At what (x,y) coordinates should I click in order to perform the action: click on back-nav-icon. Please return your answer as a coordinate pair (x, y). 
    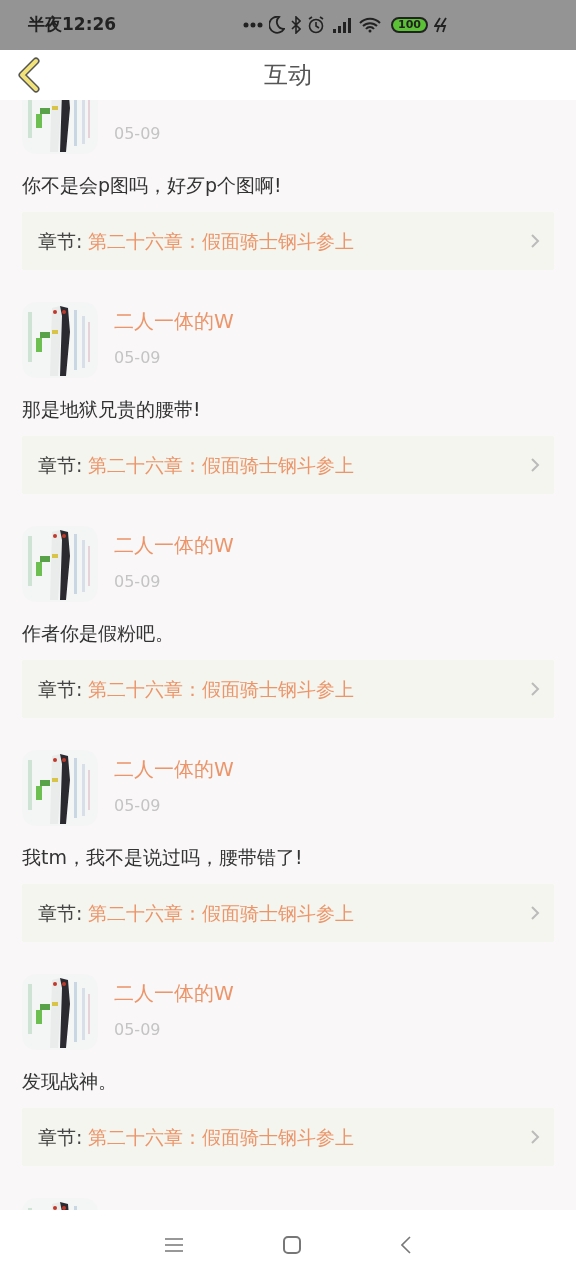
    Looking at the image, I should click on (406, 1245).